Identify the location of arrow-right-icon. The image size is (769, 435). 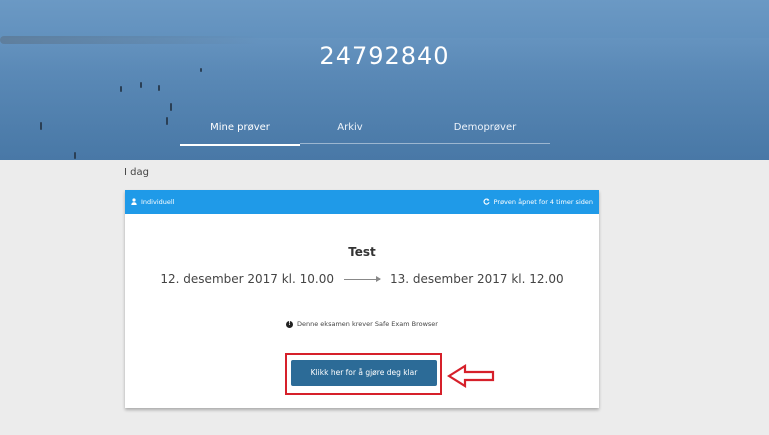
(362, 278).